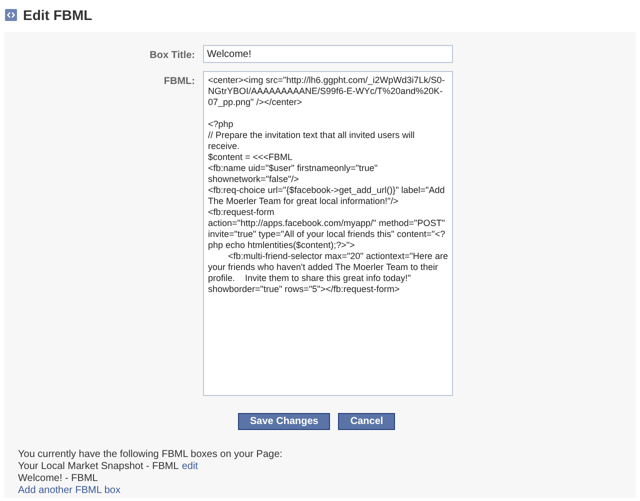  What do you see at coordinates (57, 15) in the screenshot?
I see `page-title: Edit FBML` at bounding box center [57, 15].